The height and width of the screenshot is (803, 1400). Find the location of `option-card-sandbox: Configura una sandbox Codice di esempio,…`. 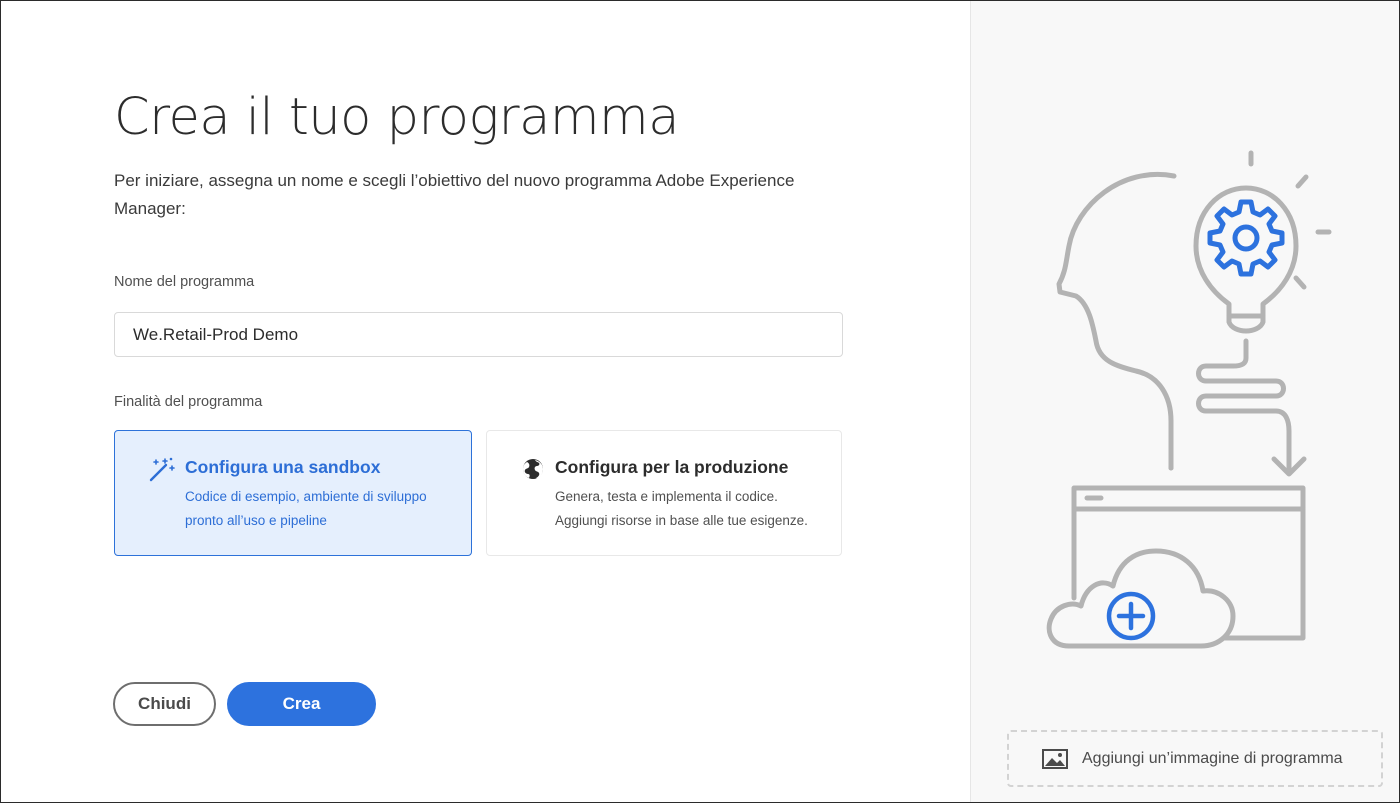

option-card-sandbox: Configura una sandbox Codice di esempio,… is located at coordinates (293, 493).